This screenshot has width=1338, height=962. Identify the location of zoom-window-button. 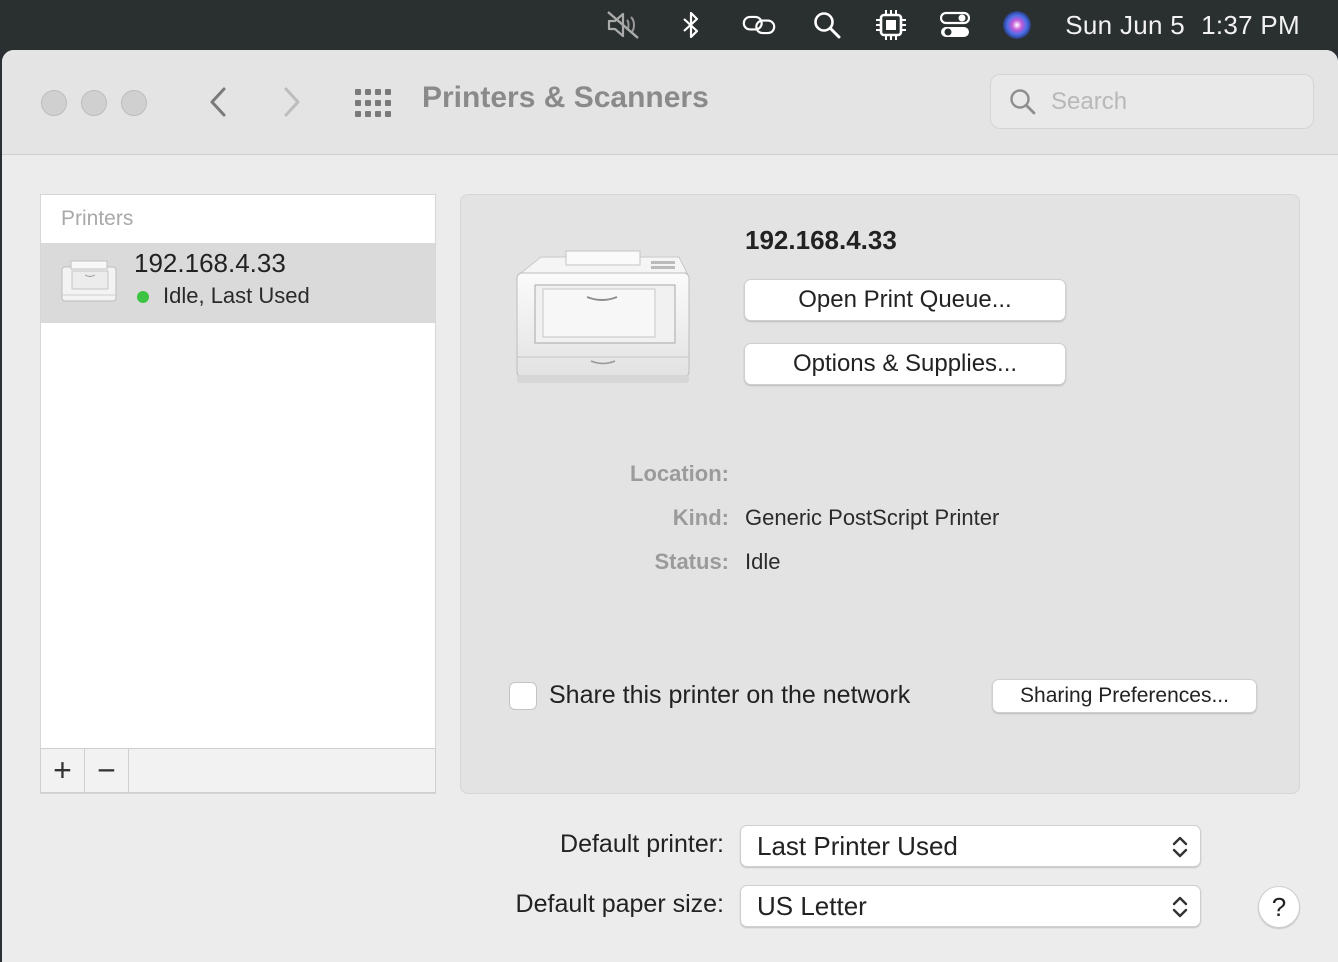
(134, 103).